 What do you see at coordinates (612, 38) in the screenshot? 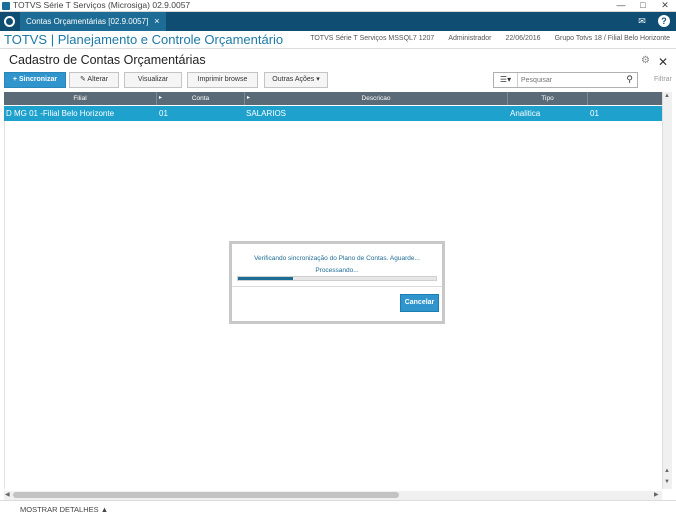
I see `branch-label: Grupo Totvs 18 / Filial Belo Horizonte` at bounding box center [612, 38].